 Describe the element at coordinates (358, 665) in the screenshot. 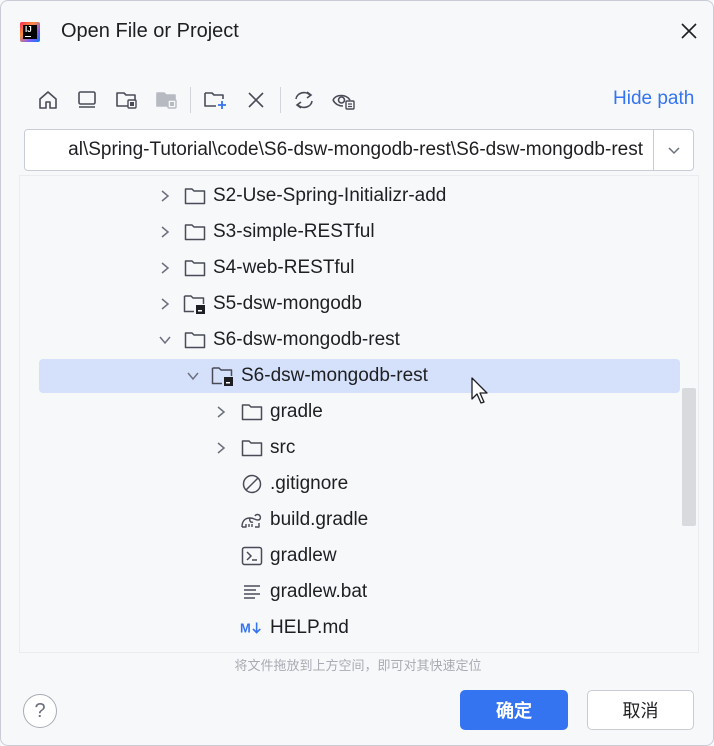

I see `drop-hint: 将文件拖放到上方空间，即可对其快速定位` at that location.